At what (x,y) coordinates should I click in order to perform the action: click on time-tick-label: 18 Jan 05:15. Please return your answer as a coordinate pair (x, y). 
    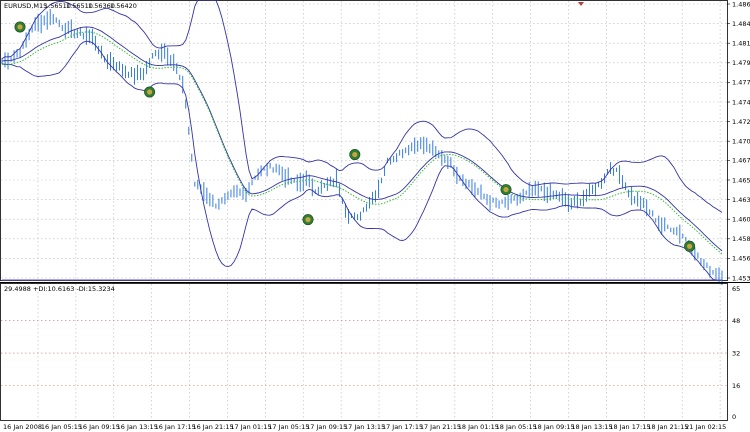
    Looking at the image, I should click on (516, 427).